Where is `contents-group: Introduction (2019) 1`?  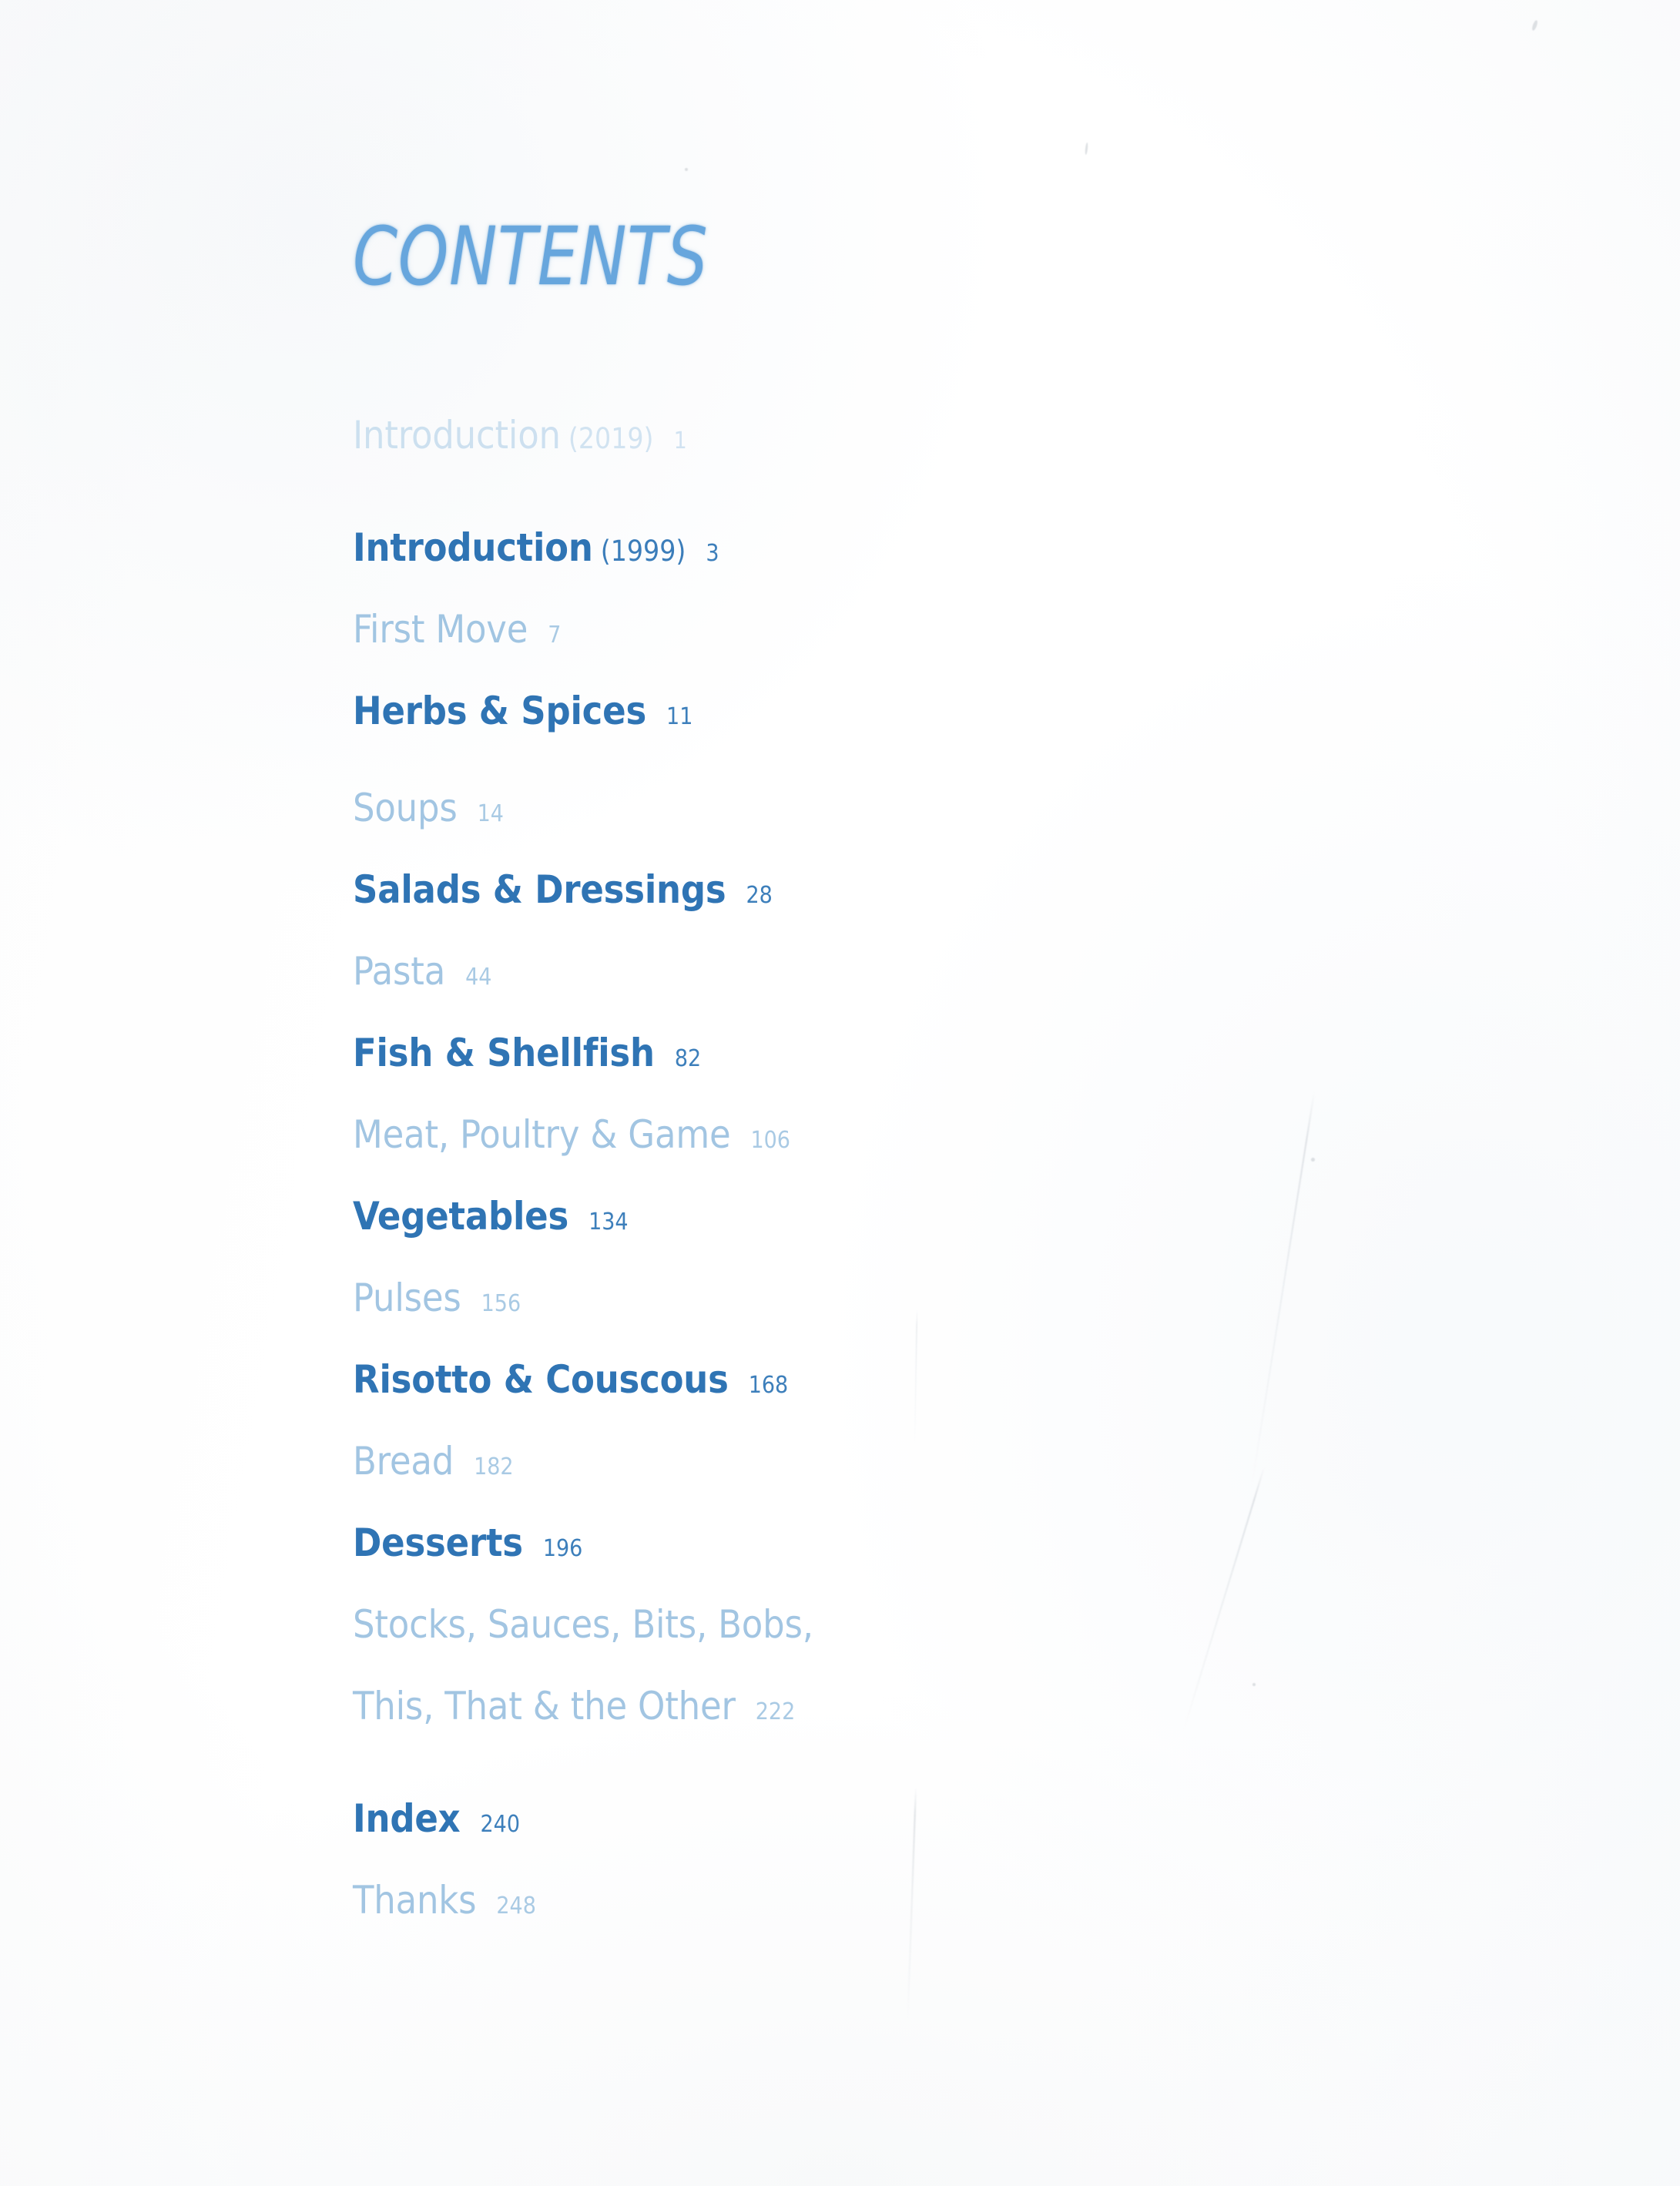 contents-group: Introduction (2019) 1 is located at coordinates (853, 435).